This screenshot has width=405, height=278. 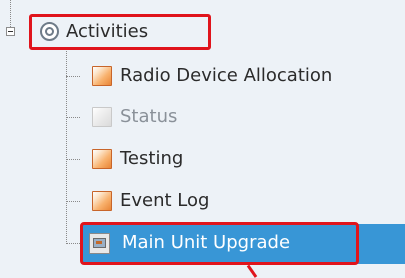 I want to click on tree-item-label: Event Log, so click(x=165, y=200).